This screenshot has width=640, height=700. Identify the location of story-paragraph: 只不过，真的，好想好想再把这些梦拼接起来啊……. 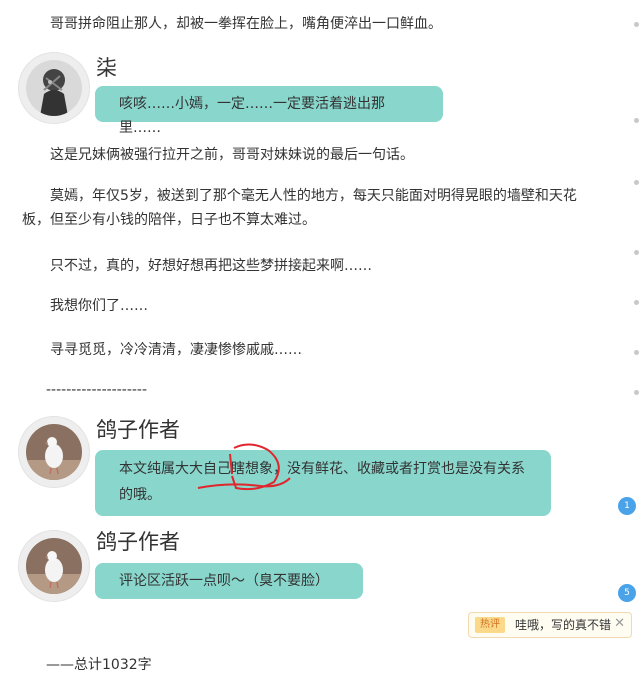
(211, 266).